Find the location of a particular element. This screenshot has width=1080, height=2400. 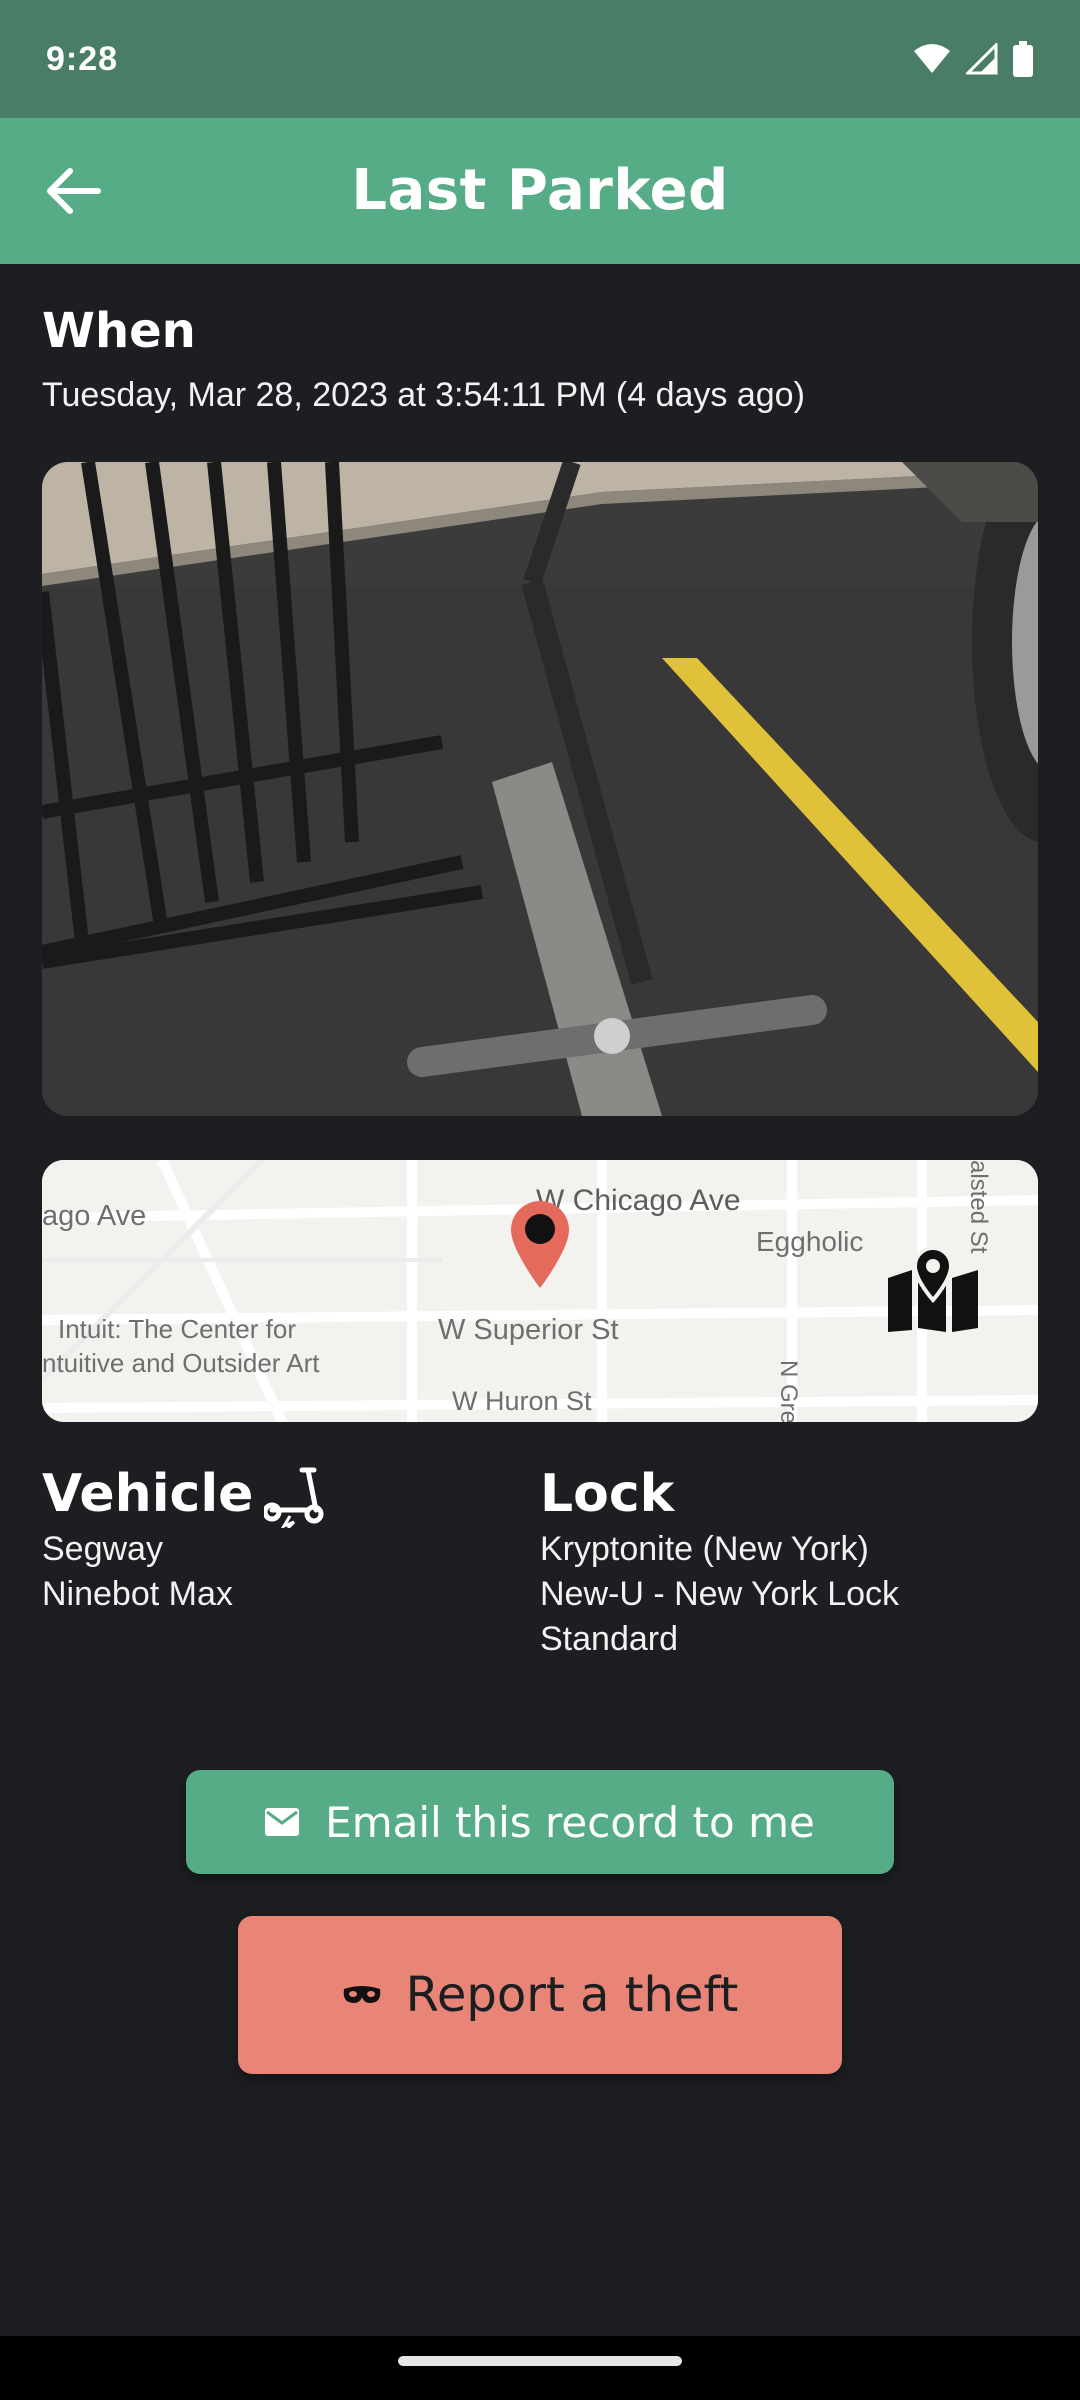

arrow-left-icon is located at coordinates (74, 191).